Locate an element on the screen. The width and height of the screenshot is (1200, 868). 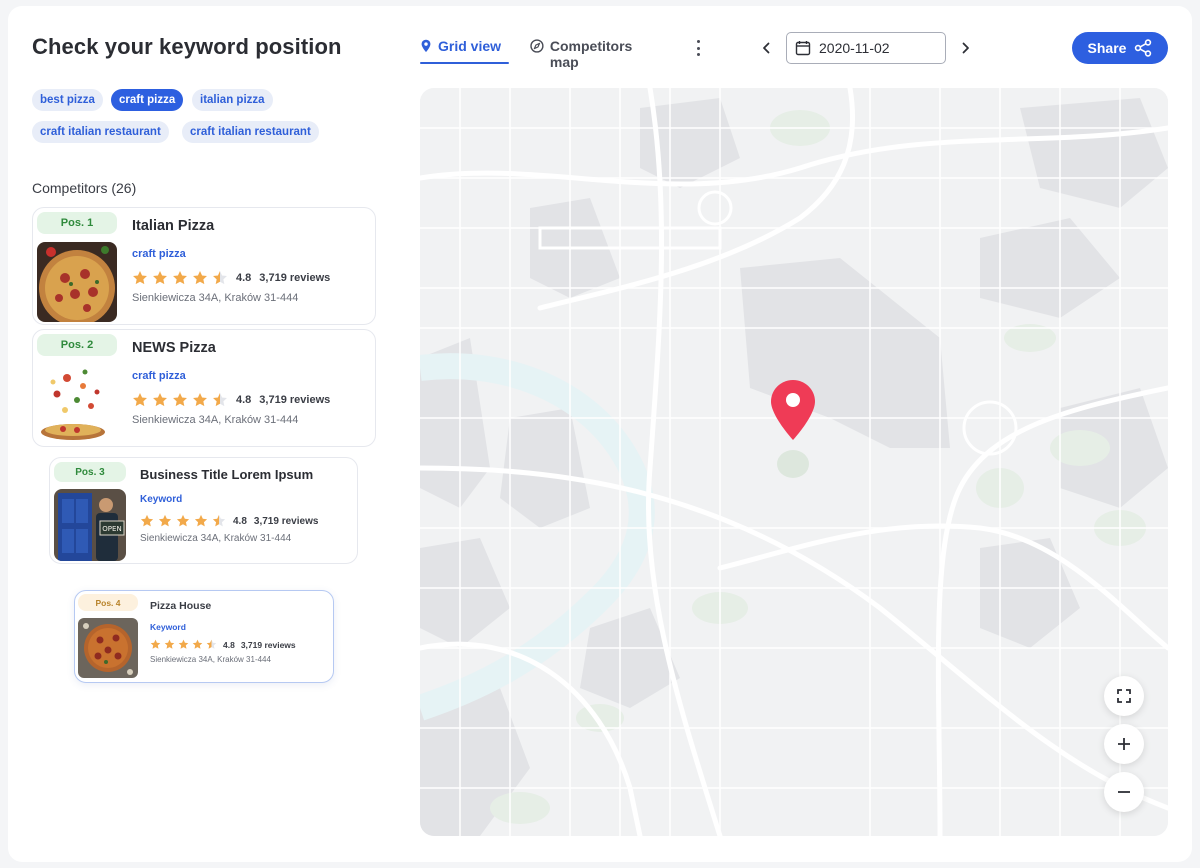
position-badge: Pos. 1 is located at coordinates (77, 223).